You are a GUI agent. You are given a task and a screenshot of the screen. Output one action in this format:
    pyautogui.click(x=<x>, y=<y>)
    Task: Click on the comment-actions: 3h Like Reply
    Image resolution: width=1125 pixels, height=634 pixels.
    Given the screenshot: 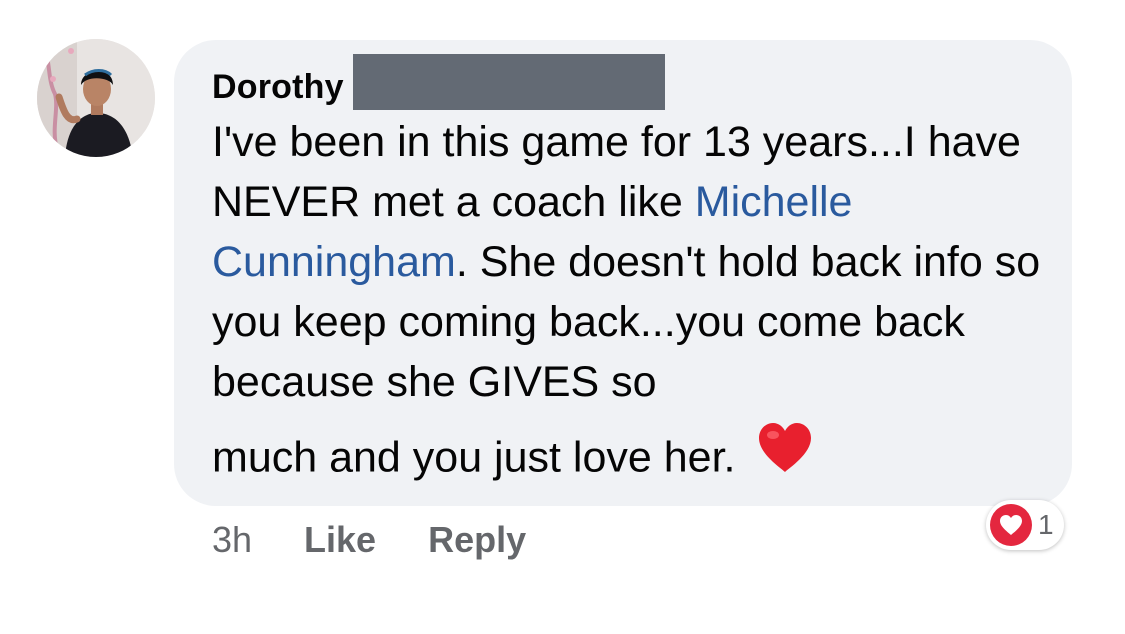 What is the action you would take?
    pyautogui.click(x=369, y=540)
    